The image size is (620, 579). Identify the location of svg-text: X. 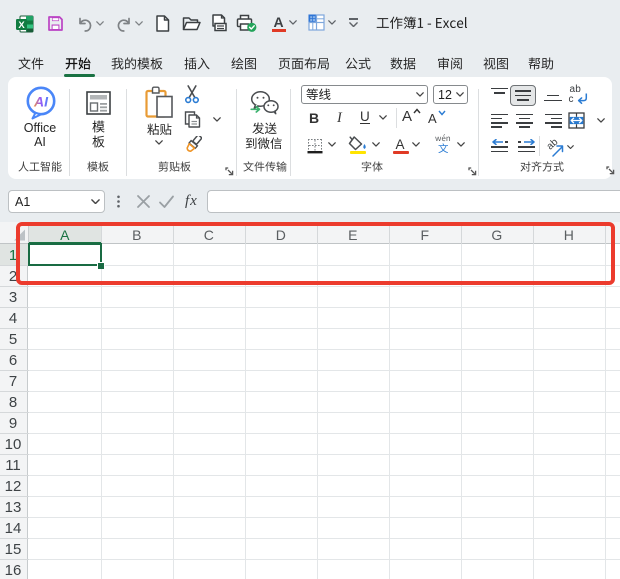
(21, 25).